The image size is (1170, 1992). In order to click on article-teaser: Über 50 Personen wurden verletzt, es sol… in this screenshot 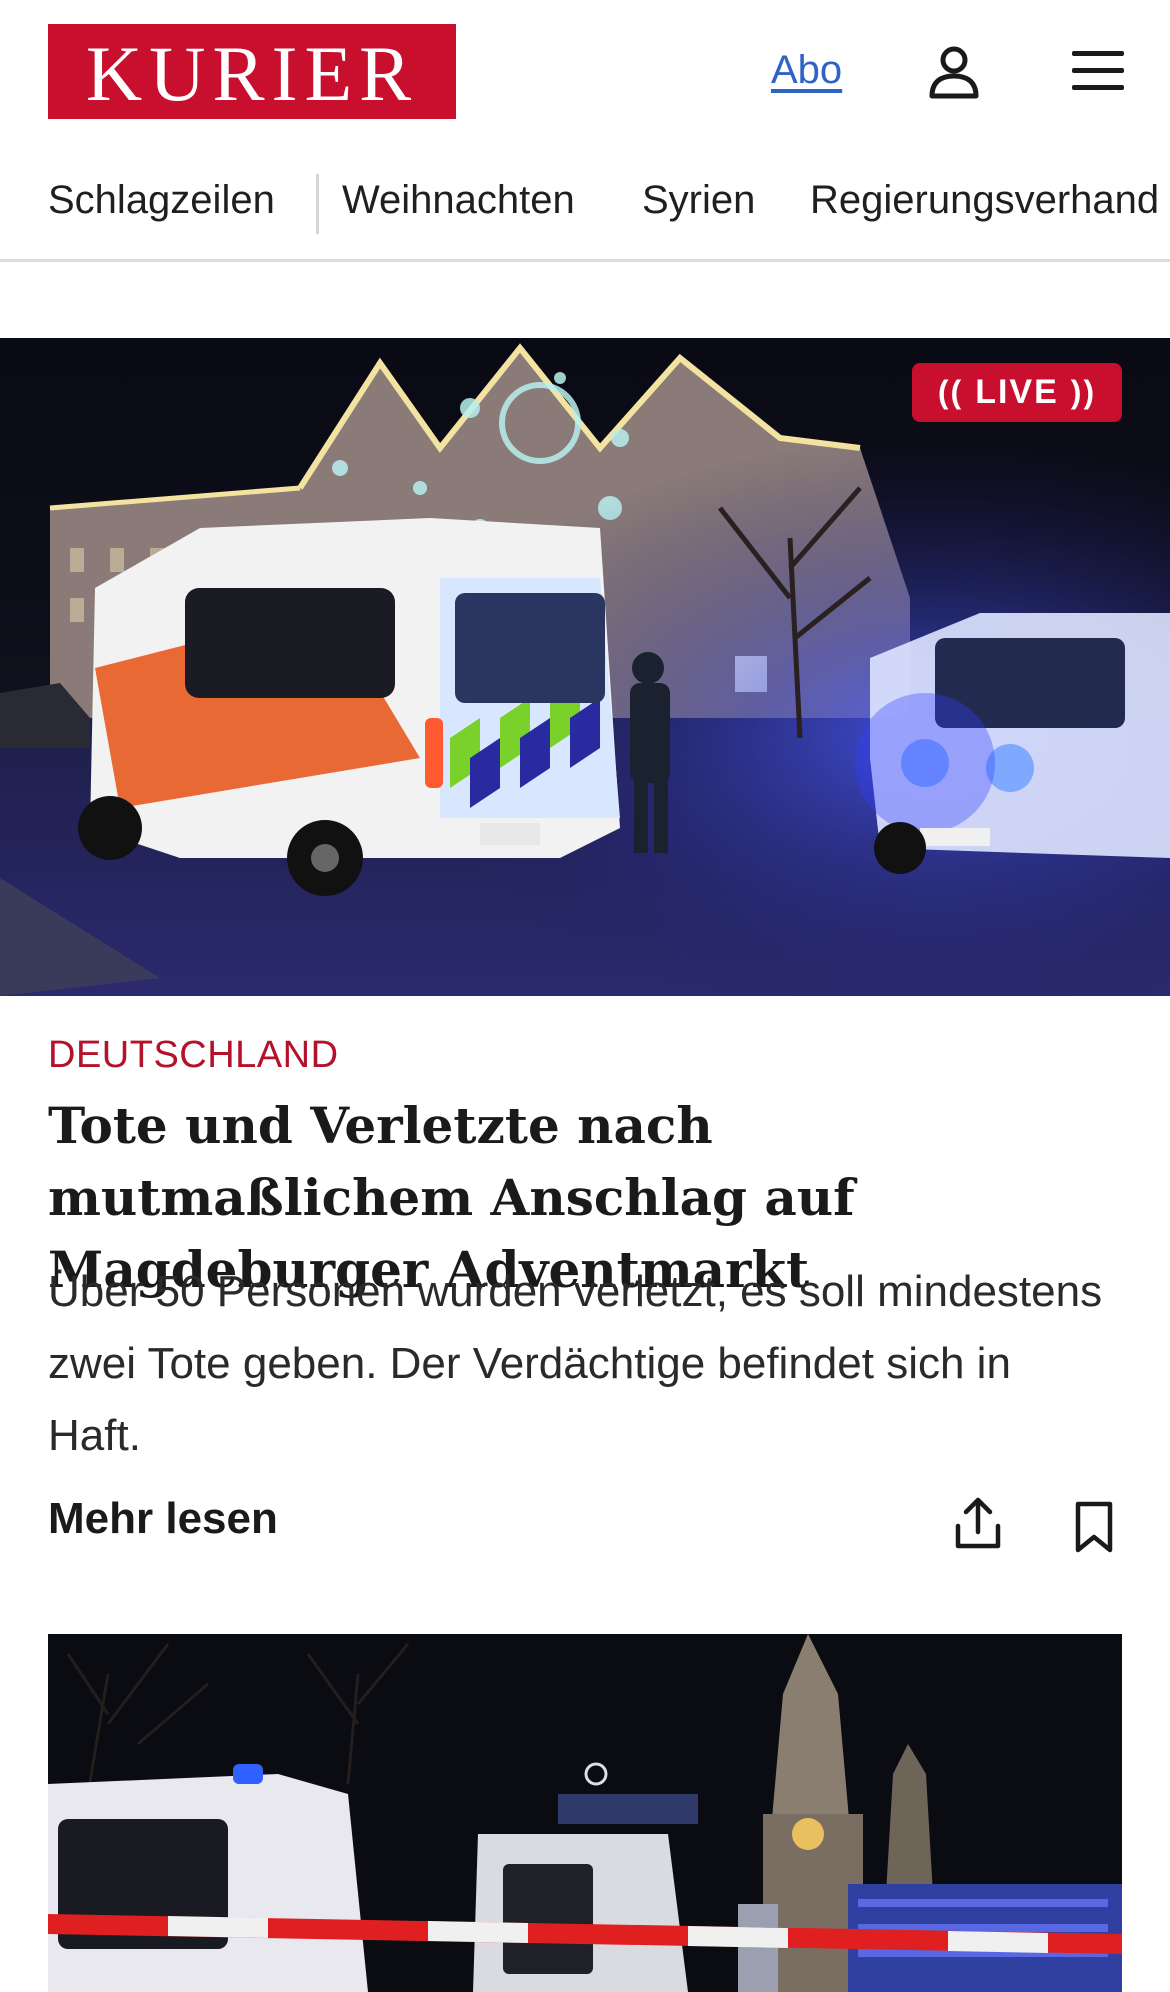, I will do `click(578, 1364)`.